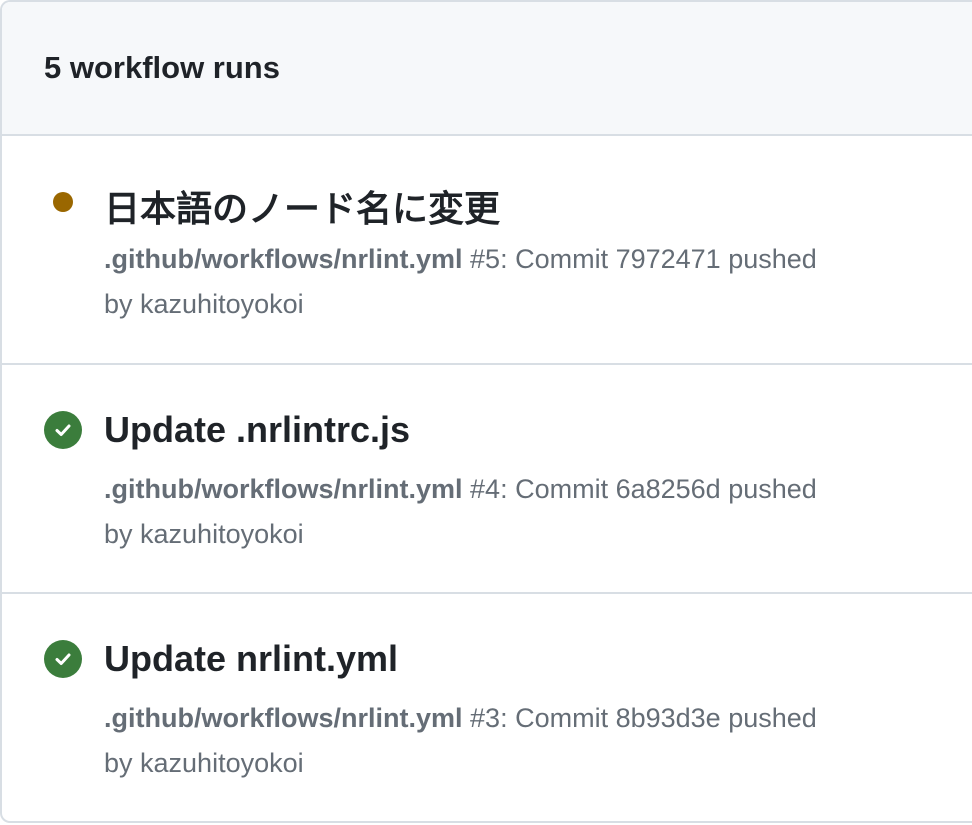 Image resolution: width=972 pixels, height=825 pixels. Describe the element at coordinates (63, 202) in the screenshot. I see `status-in-progress-icon` at that location.